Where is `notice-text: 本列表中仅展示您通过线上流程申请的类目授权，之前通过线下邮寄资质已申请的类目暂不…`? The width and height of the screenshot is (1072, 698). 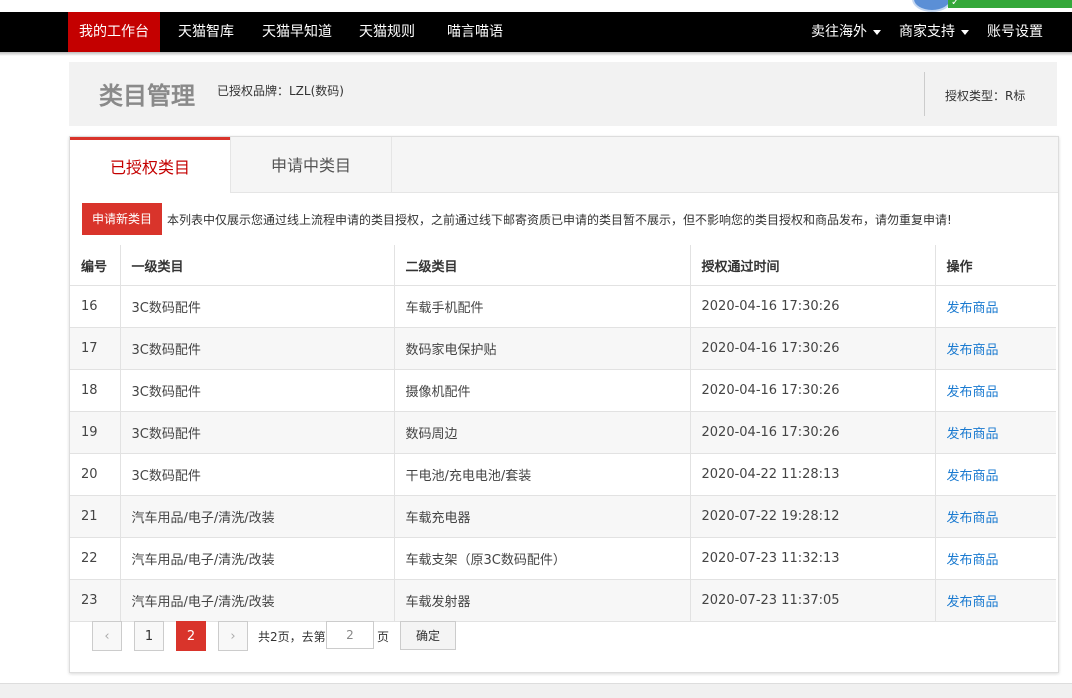
notice-text: 本列表中仅展示您通过线上流程申请的类目授权，之前通过线下邮寄资质已申请的类目暂不… is located at coordinates (559, 220).